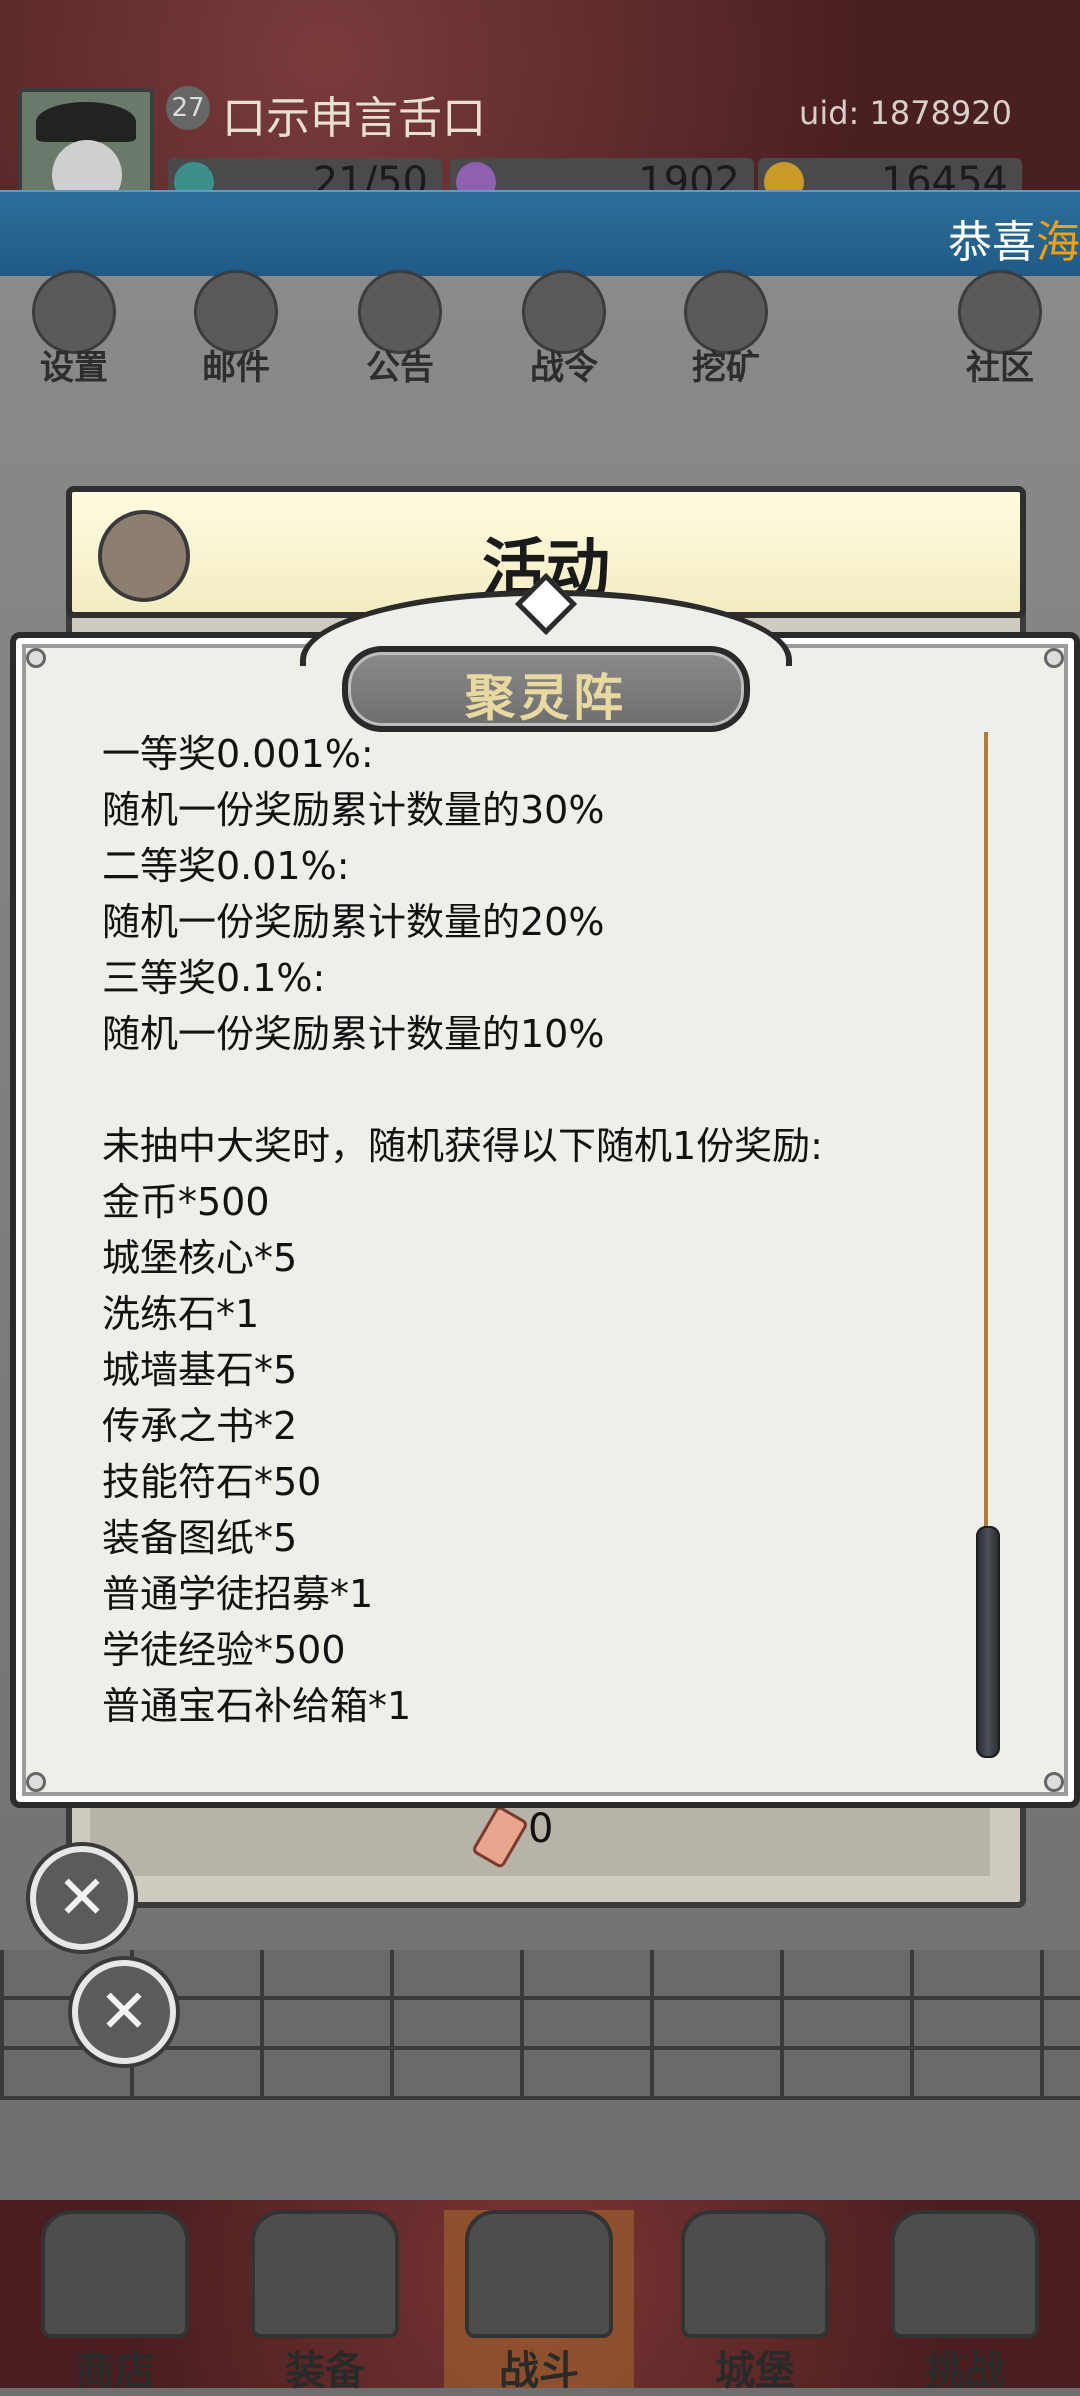 The width and height of the screenshot is (1080, 2396). I want to click on content-line: 金币*500, so click(186, 1202).